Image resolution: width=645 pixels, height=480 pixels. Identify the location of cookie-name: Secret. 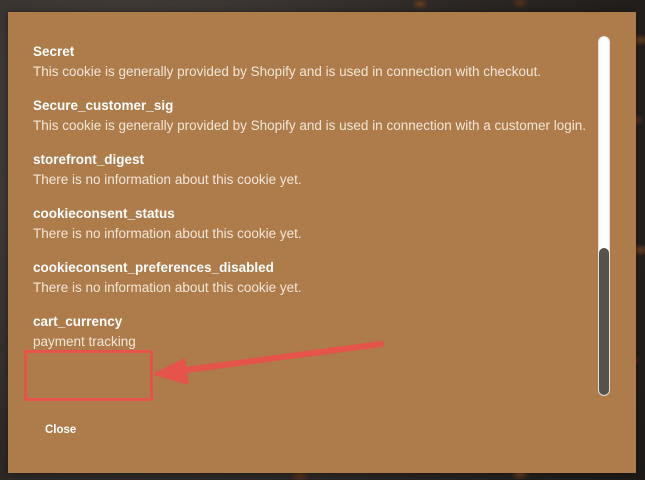
(54, 51).